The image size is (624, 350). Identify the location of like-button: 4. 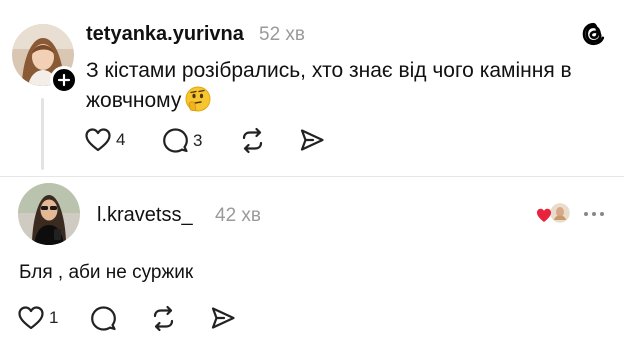
(104, 140).